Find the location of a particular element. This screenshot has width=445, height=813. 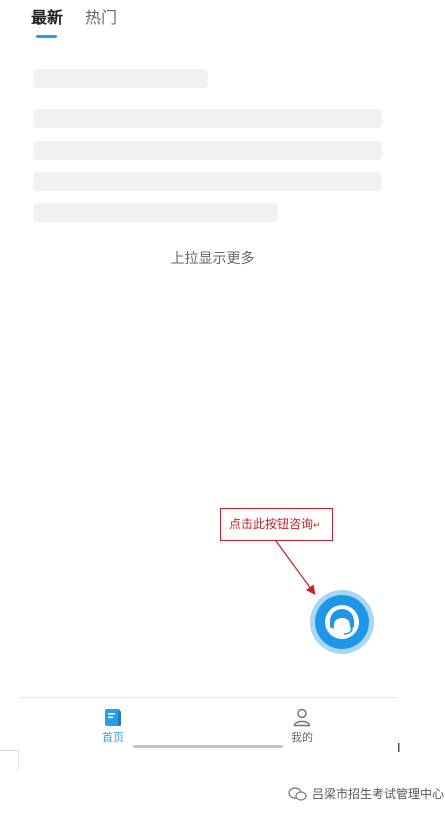

nav-home-label: 首页 is located at coordinates (113, 737).